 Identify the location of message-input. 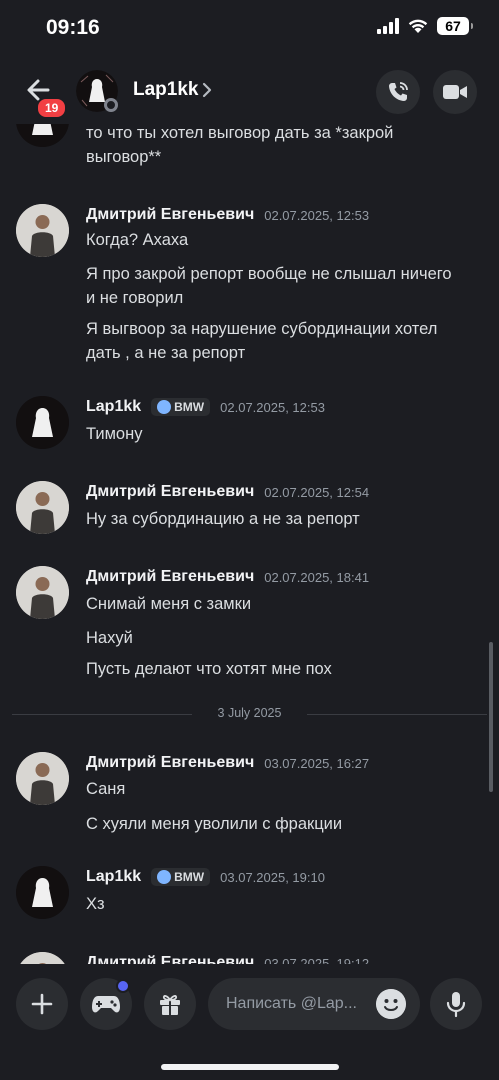
(301, 1004).